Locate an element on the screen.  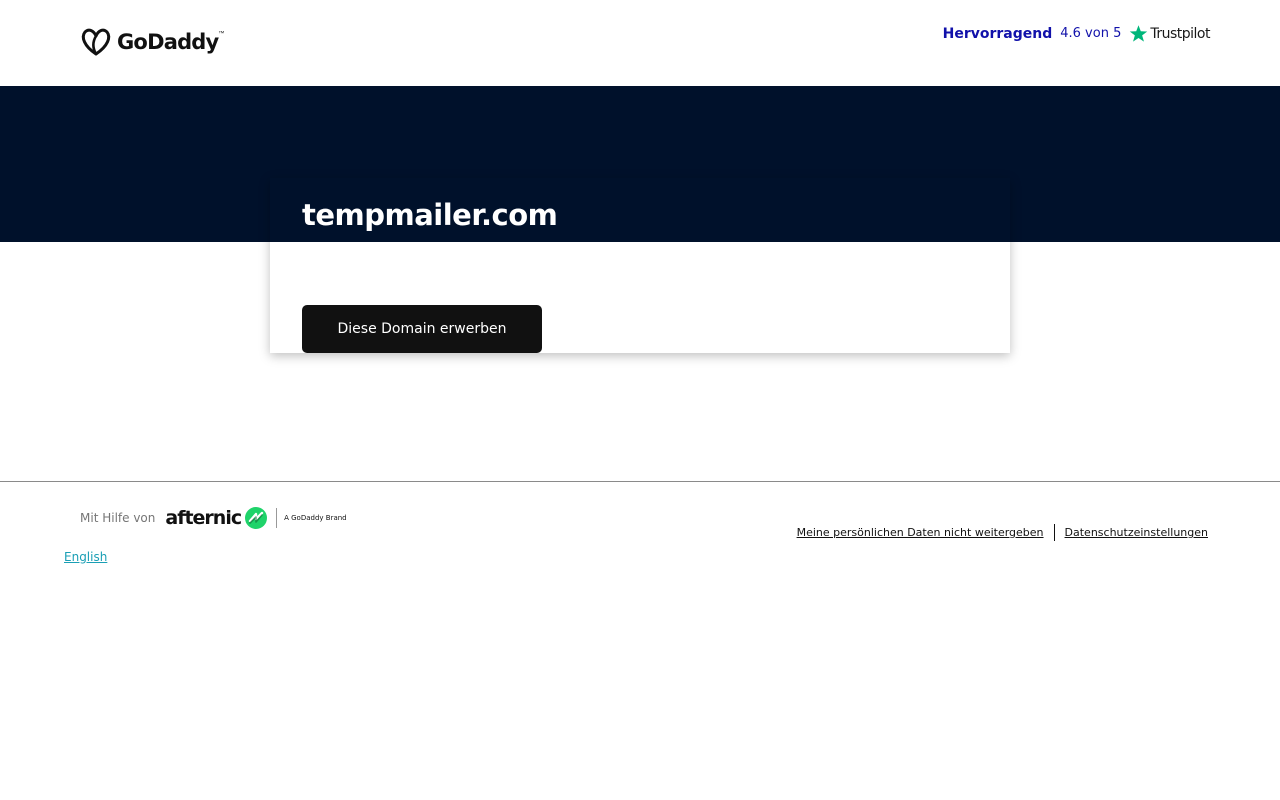
trustpilot-widget: Hervorragend 4.6 von 5 Trustpilot is located at coordinates (1076, 33).